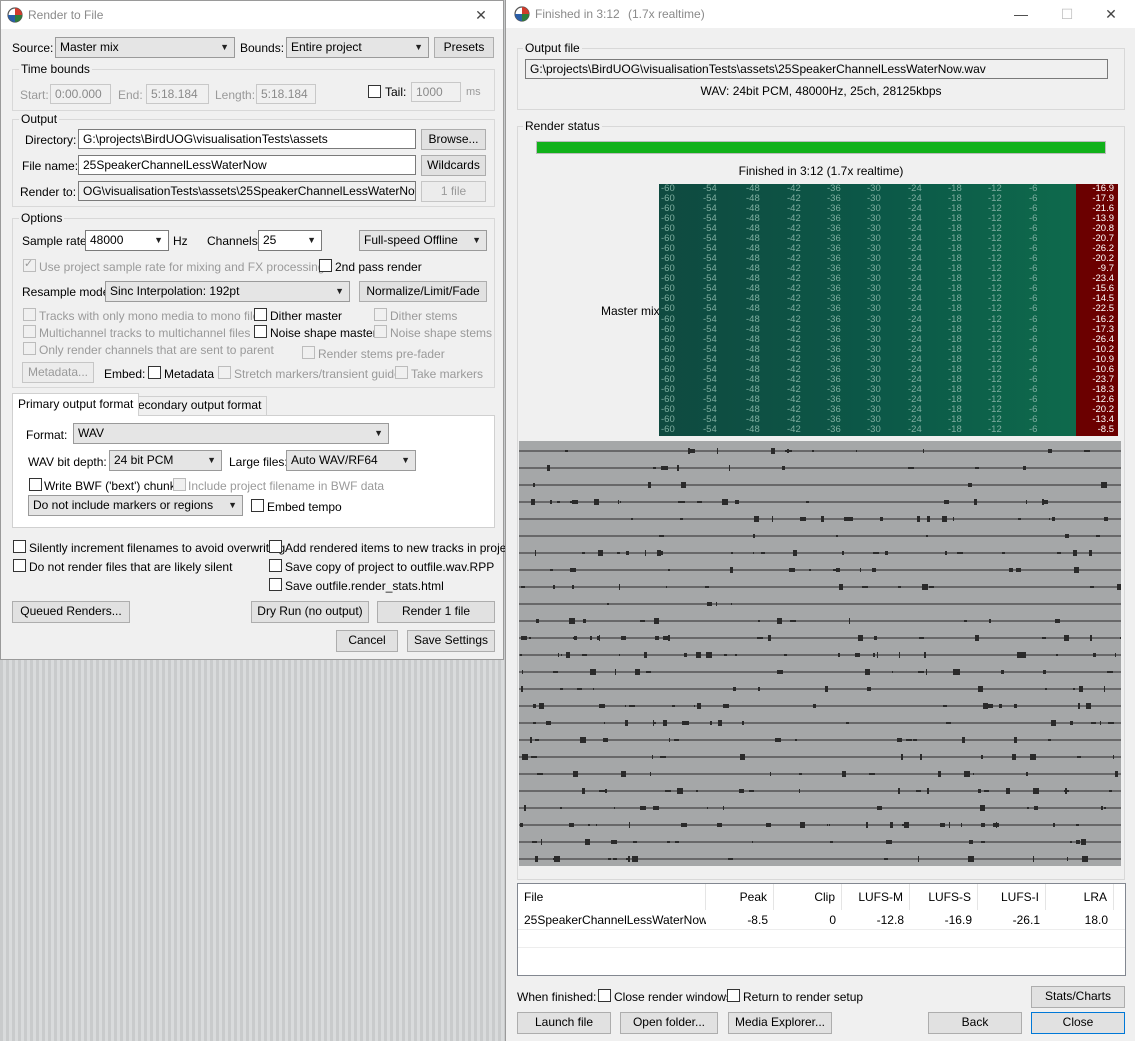 The height and width of the screenshot is (1041, 1135). Describe the element at coordinates (423, 291) in the screenshot. I see `normalize-button: Normalize/Limit/Fade` at that location.